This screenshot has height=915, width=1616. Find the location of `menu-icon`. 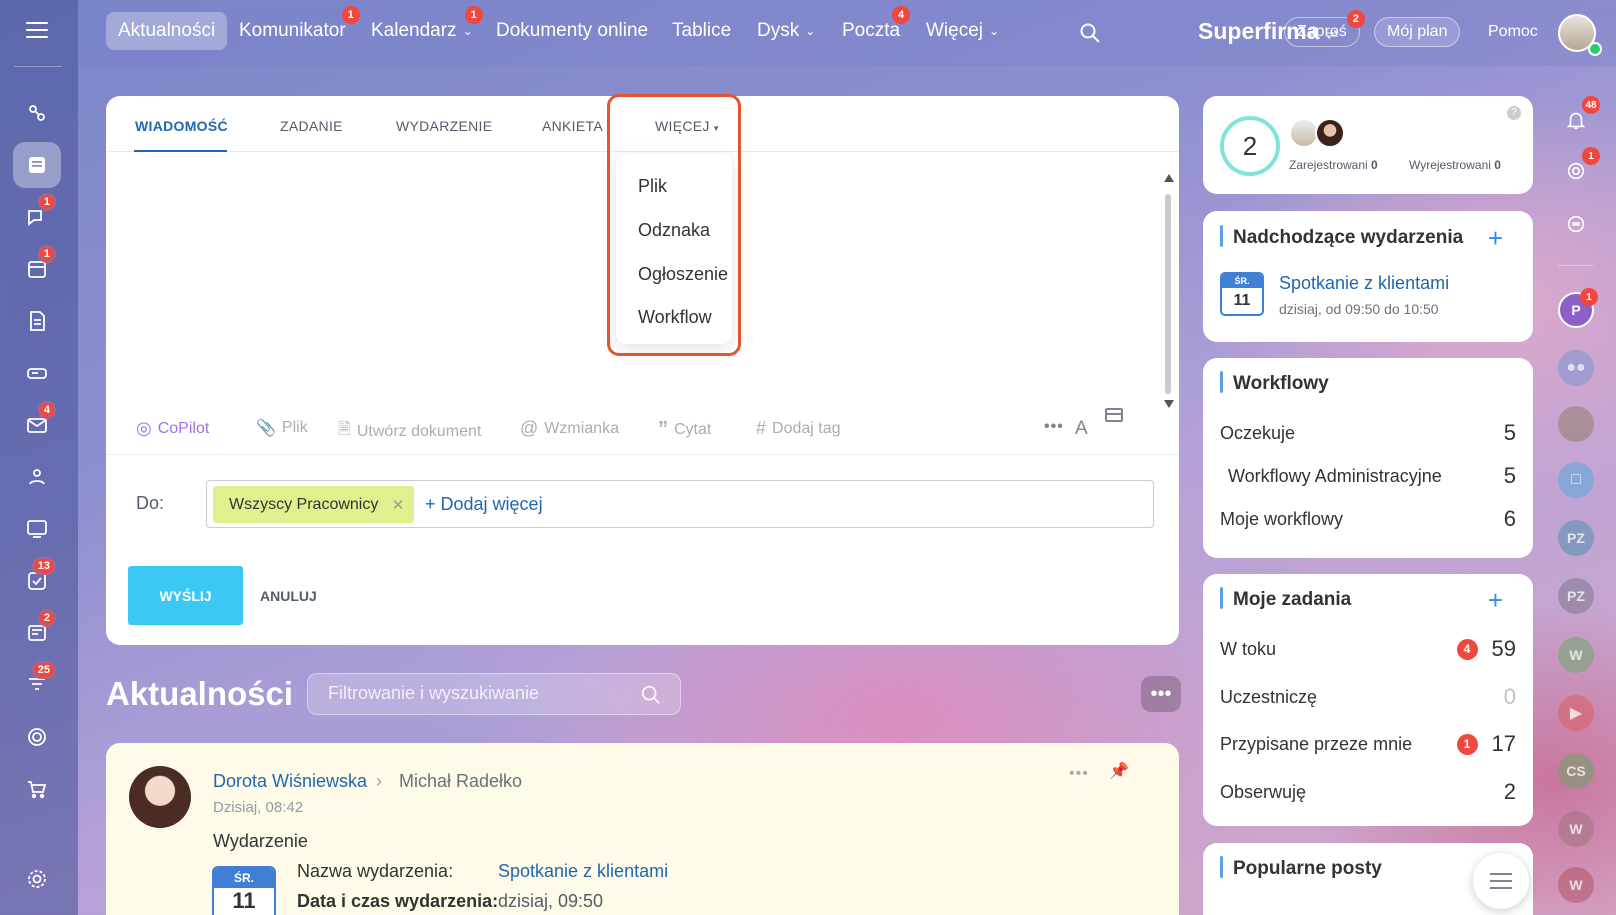

menu-icon is located at coordinates (37, 31).